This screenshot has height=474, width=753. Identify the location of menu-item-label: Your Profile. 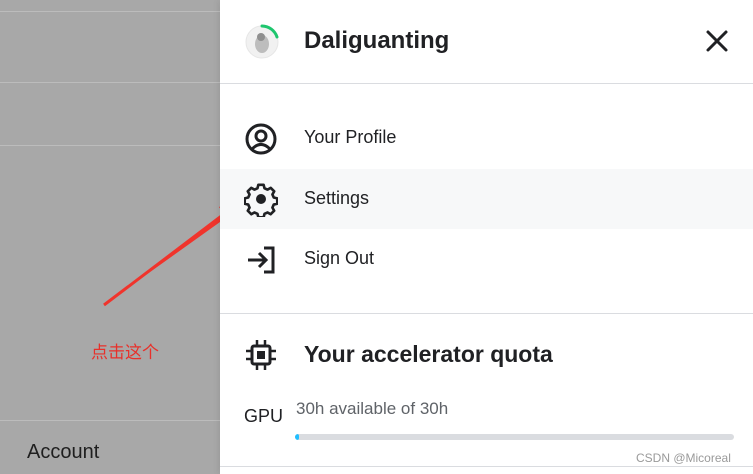
(350, 137).